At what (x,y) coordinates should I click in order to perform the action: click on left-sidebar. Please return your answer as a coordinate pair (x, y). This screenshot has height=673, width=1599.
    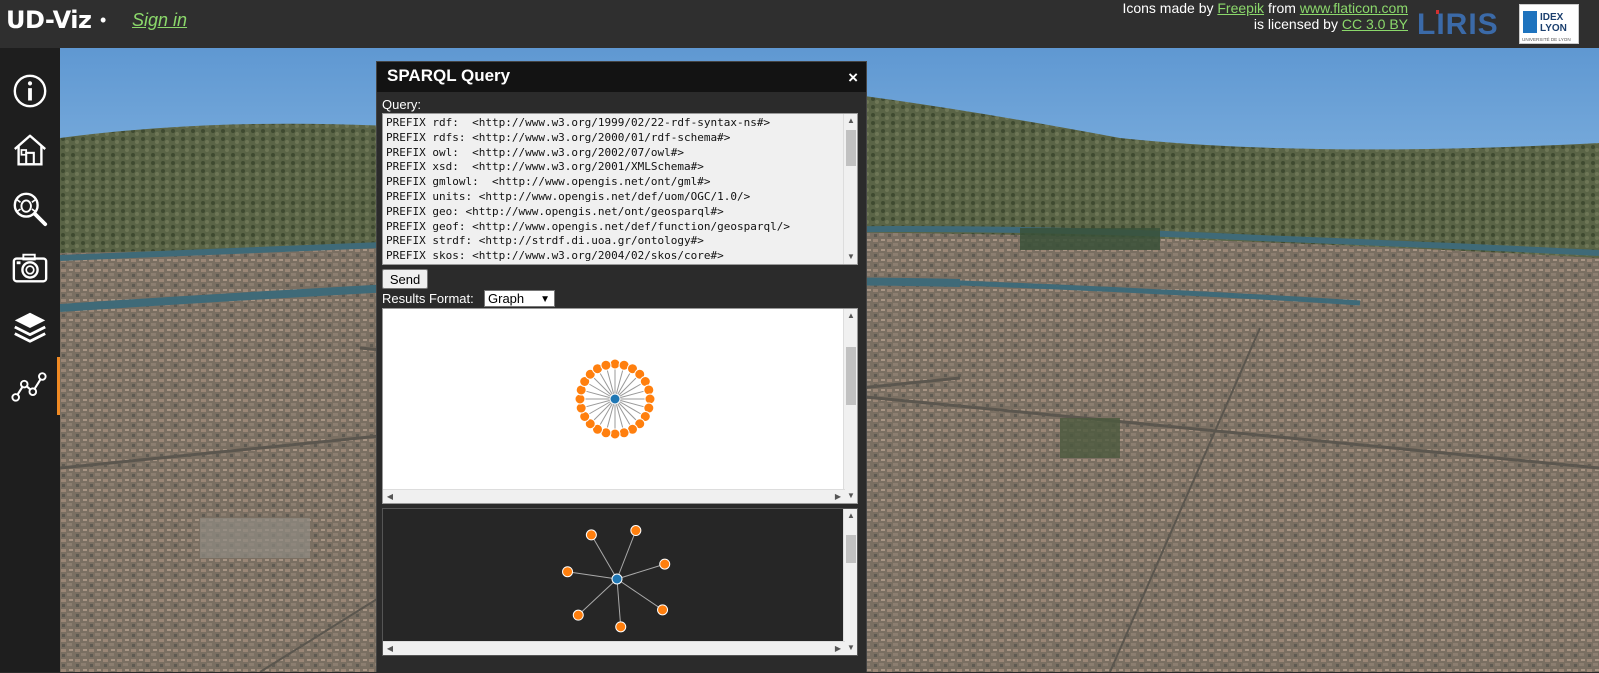
    Looking at the image, I should click on (30, 360).